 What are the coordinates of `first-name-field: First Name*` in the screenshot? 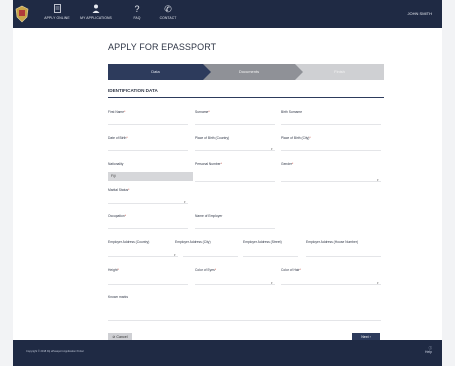 It's located at (116, 112).